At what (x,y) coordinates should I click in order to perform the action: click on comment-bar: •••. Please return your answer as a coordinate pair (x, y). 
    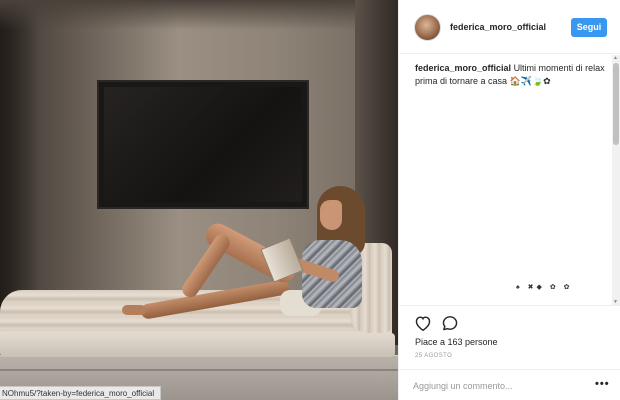
    Looking at the image, I should click on (509, 384).